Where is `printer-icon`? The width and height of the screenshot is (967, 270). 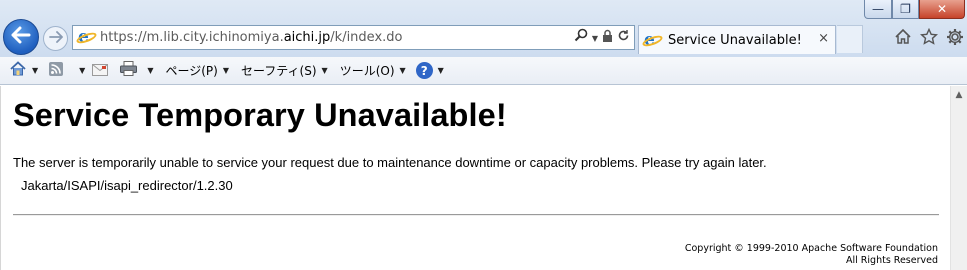
printer-icon is located at coordinates (128, 70).